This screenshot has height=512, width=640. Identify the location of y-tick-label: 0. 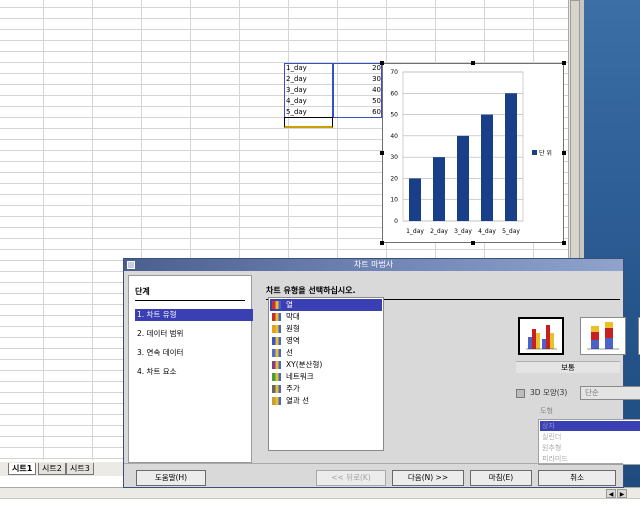
(396, 221).